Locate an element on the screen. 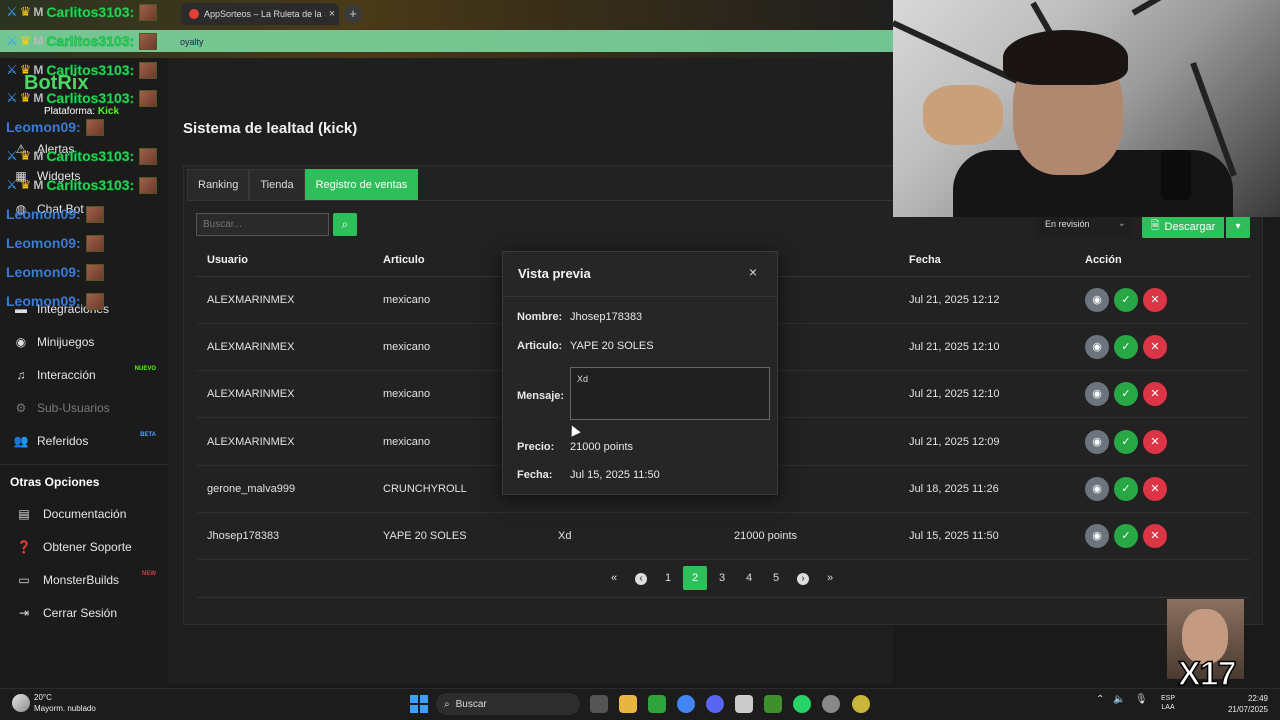 Image resolution: width=1280 pixels, height=720 pixels. sidebar-item-minijuegos: ◉ Minijuegos is located at coordinates (84, 342).